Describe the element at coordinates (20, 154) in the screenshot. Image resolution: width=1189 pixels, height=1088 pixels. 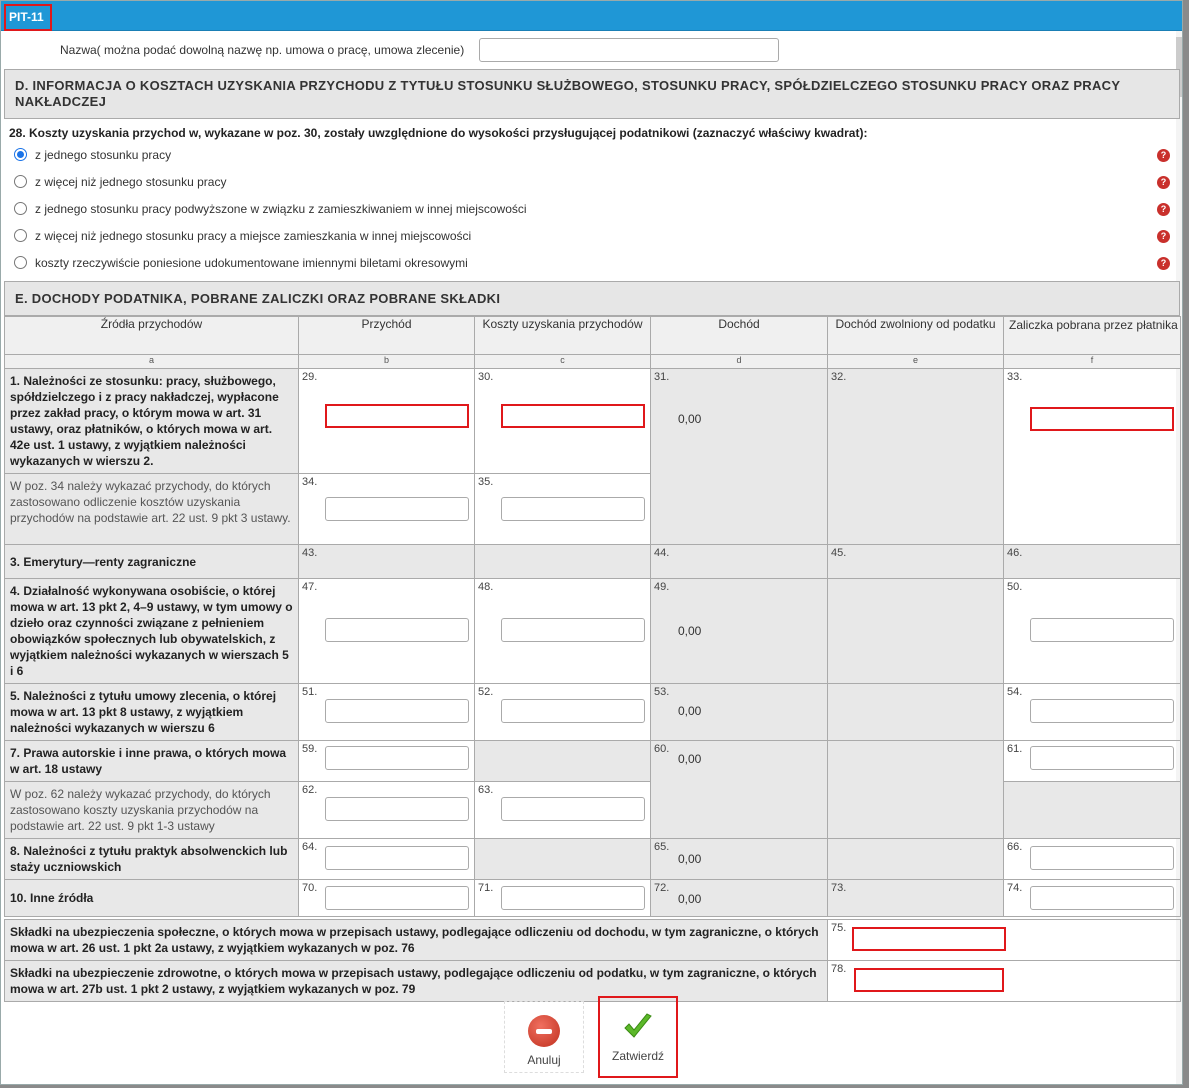
I see `radio-button-selected` at that location.